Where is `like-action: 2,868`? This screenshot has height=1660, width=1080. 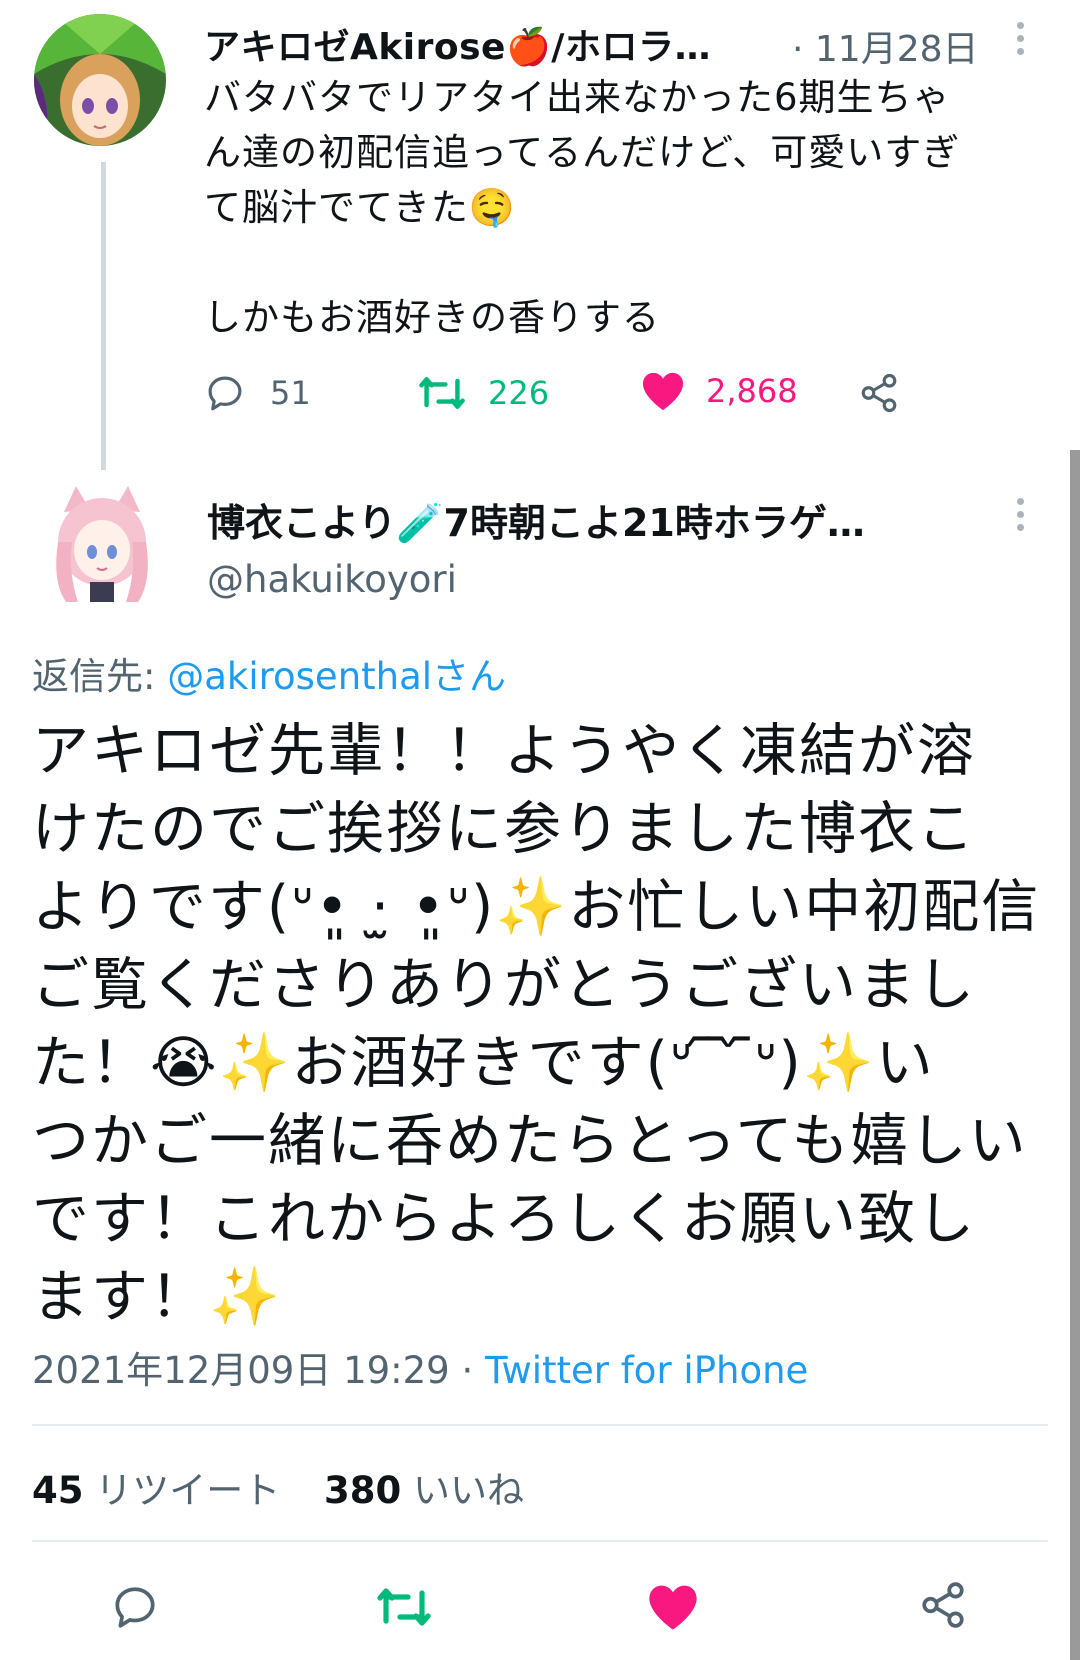
like-action: 2,868 is located at coordinates (719, 391).